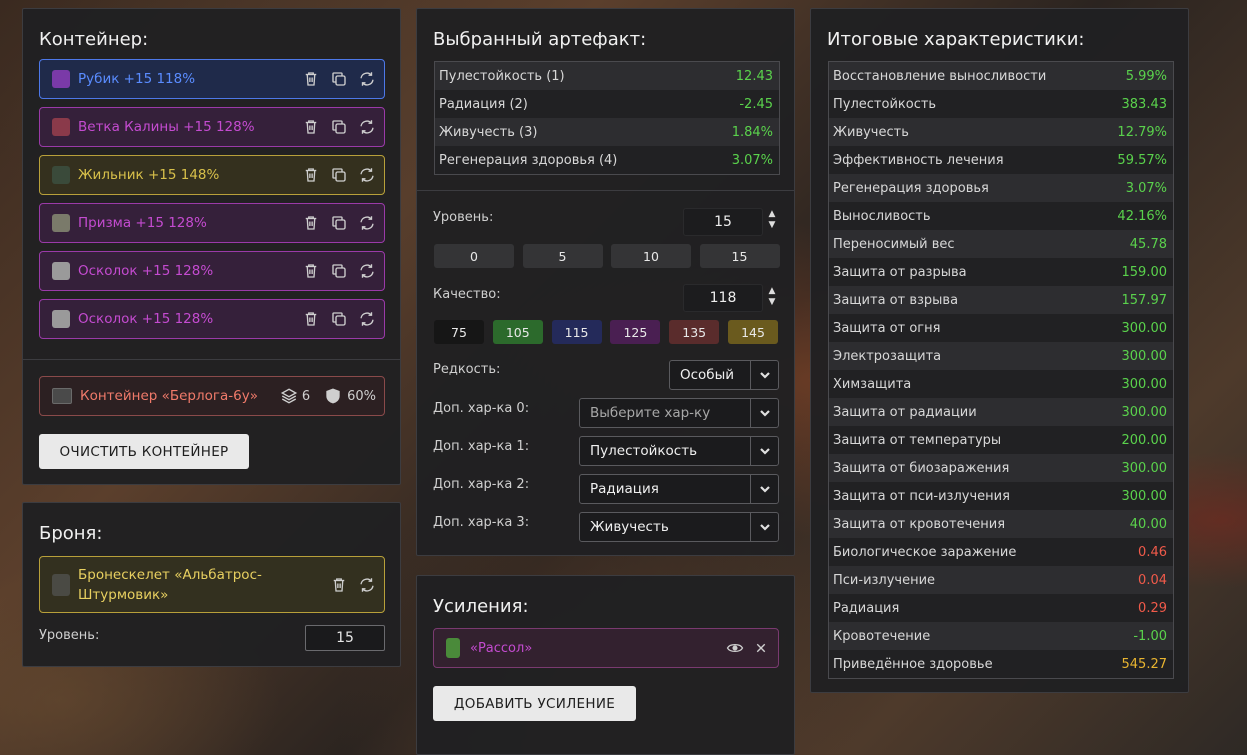 The height and width of the screenshot is (755, 1247). What do you see at coordinates (606, 648) in the screenshot?
I see `boost-item: «Рассол»` at bounding box center [606, 648].